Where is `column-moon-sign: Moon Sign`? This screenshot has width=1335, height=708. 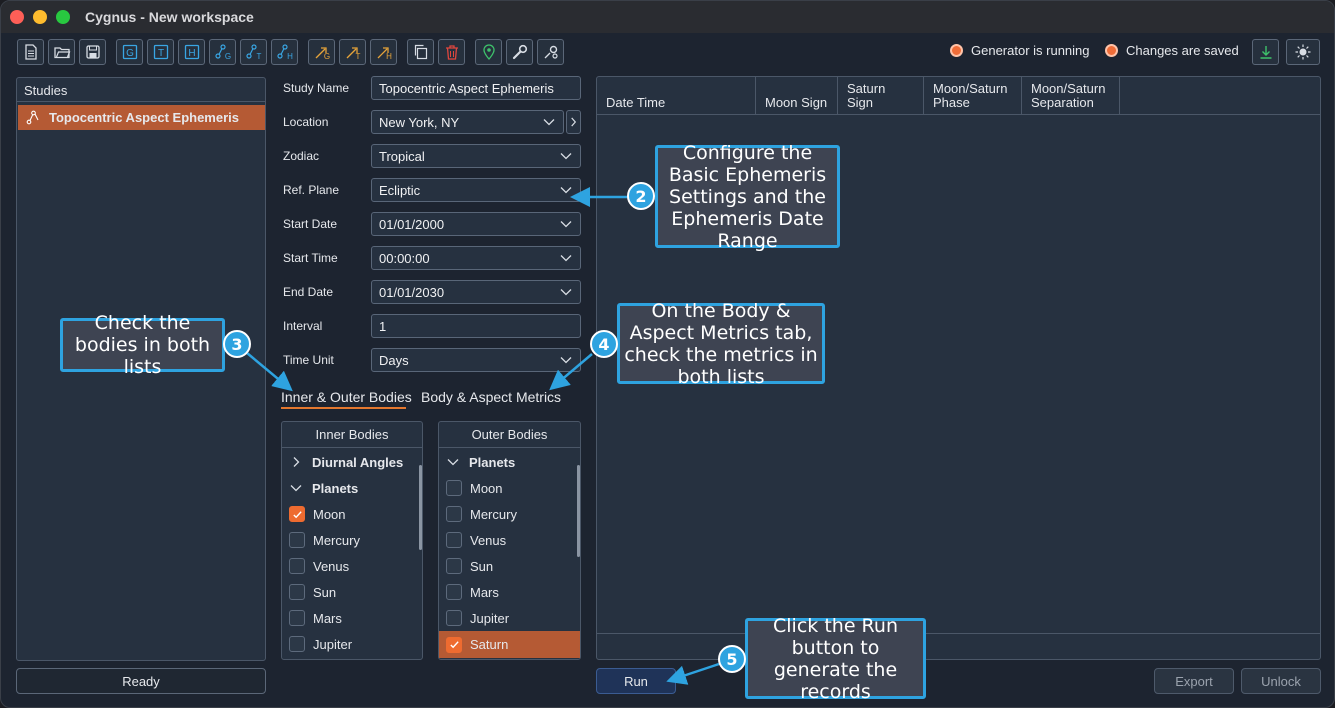 column-moon-sign: Moon Sign is located at coordinates (797, 96).